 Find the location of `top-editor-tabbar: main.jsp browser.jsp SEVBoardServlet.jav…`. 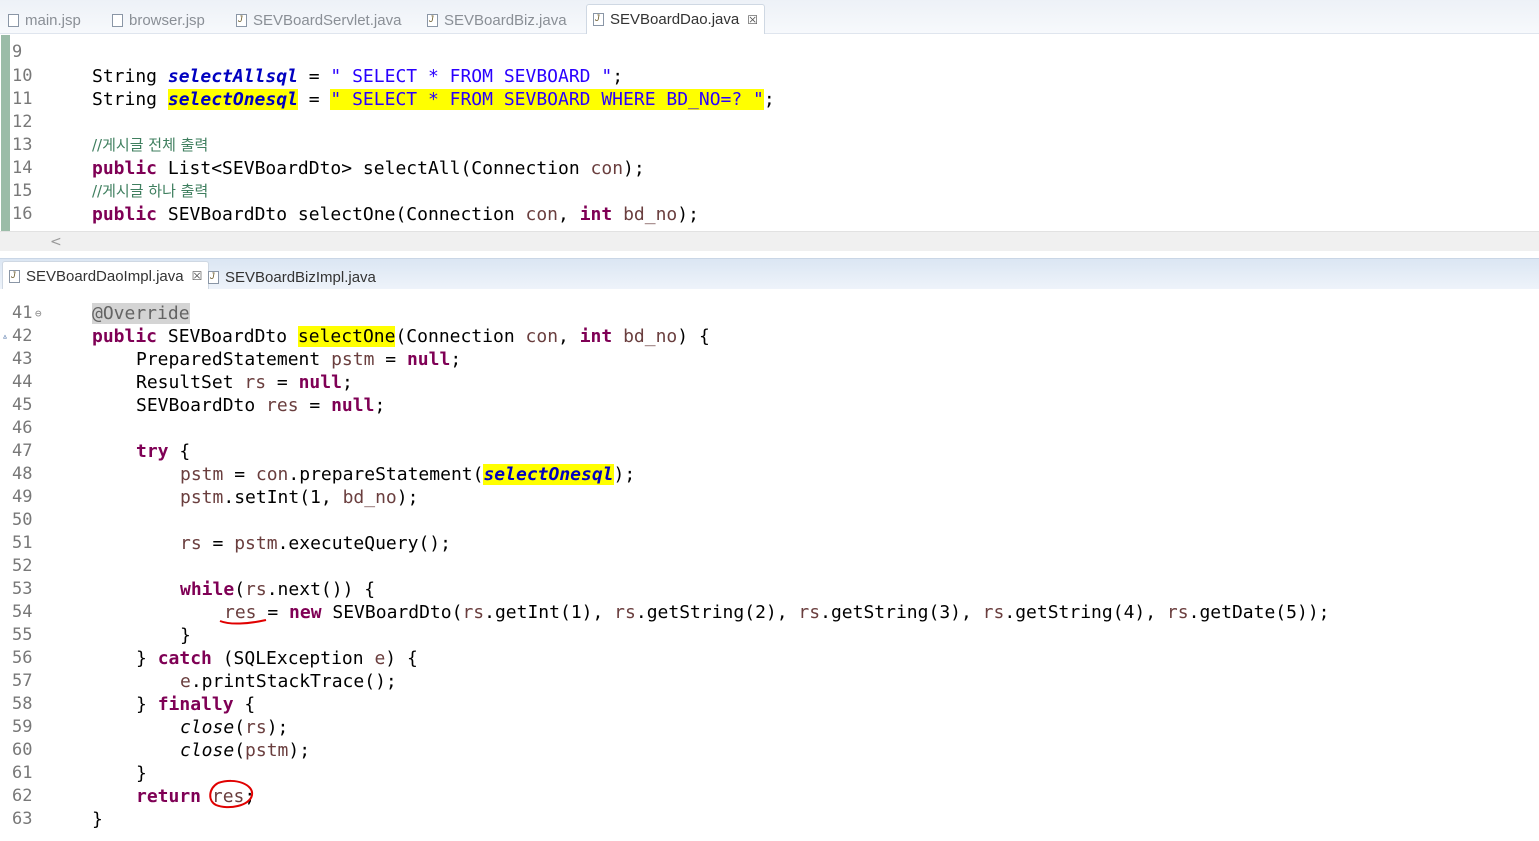

top-editor-tabbar: main.jsp browser.jsp SEVBoardServlet.jav… is located at coordinates (769, 17).